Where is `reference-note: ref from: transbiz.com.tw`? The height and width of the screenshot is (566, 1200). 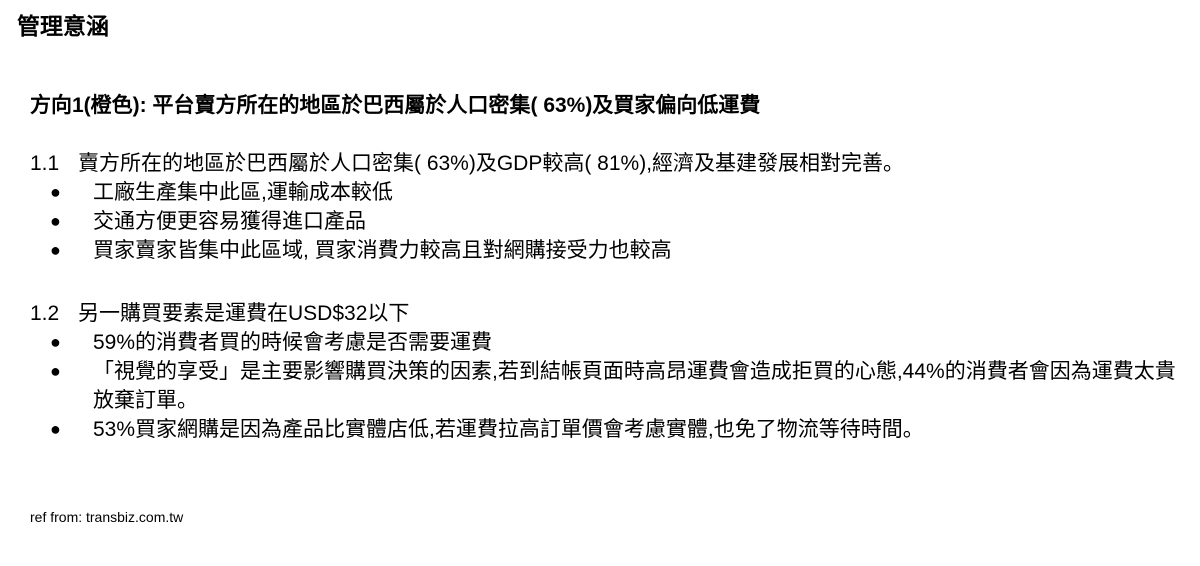 reference-note: ref from: transbiz.com.tw is located at coordinates (107, 517).